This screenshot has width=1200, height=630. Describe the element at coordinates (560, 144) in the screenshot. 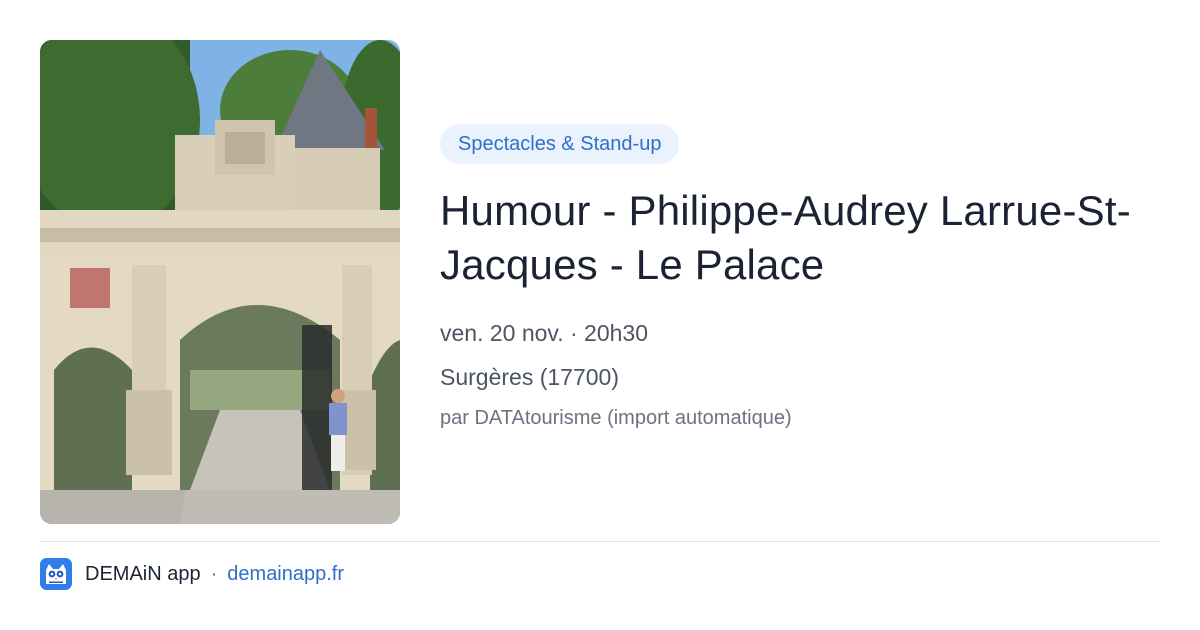

I see `category-badge: Spectacles & Stand-up` at that location.